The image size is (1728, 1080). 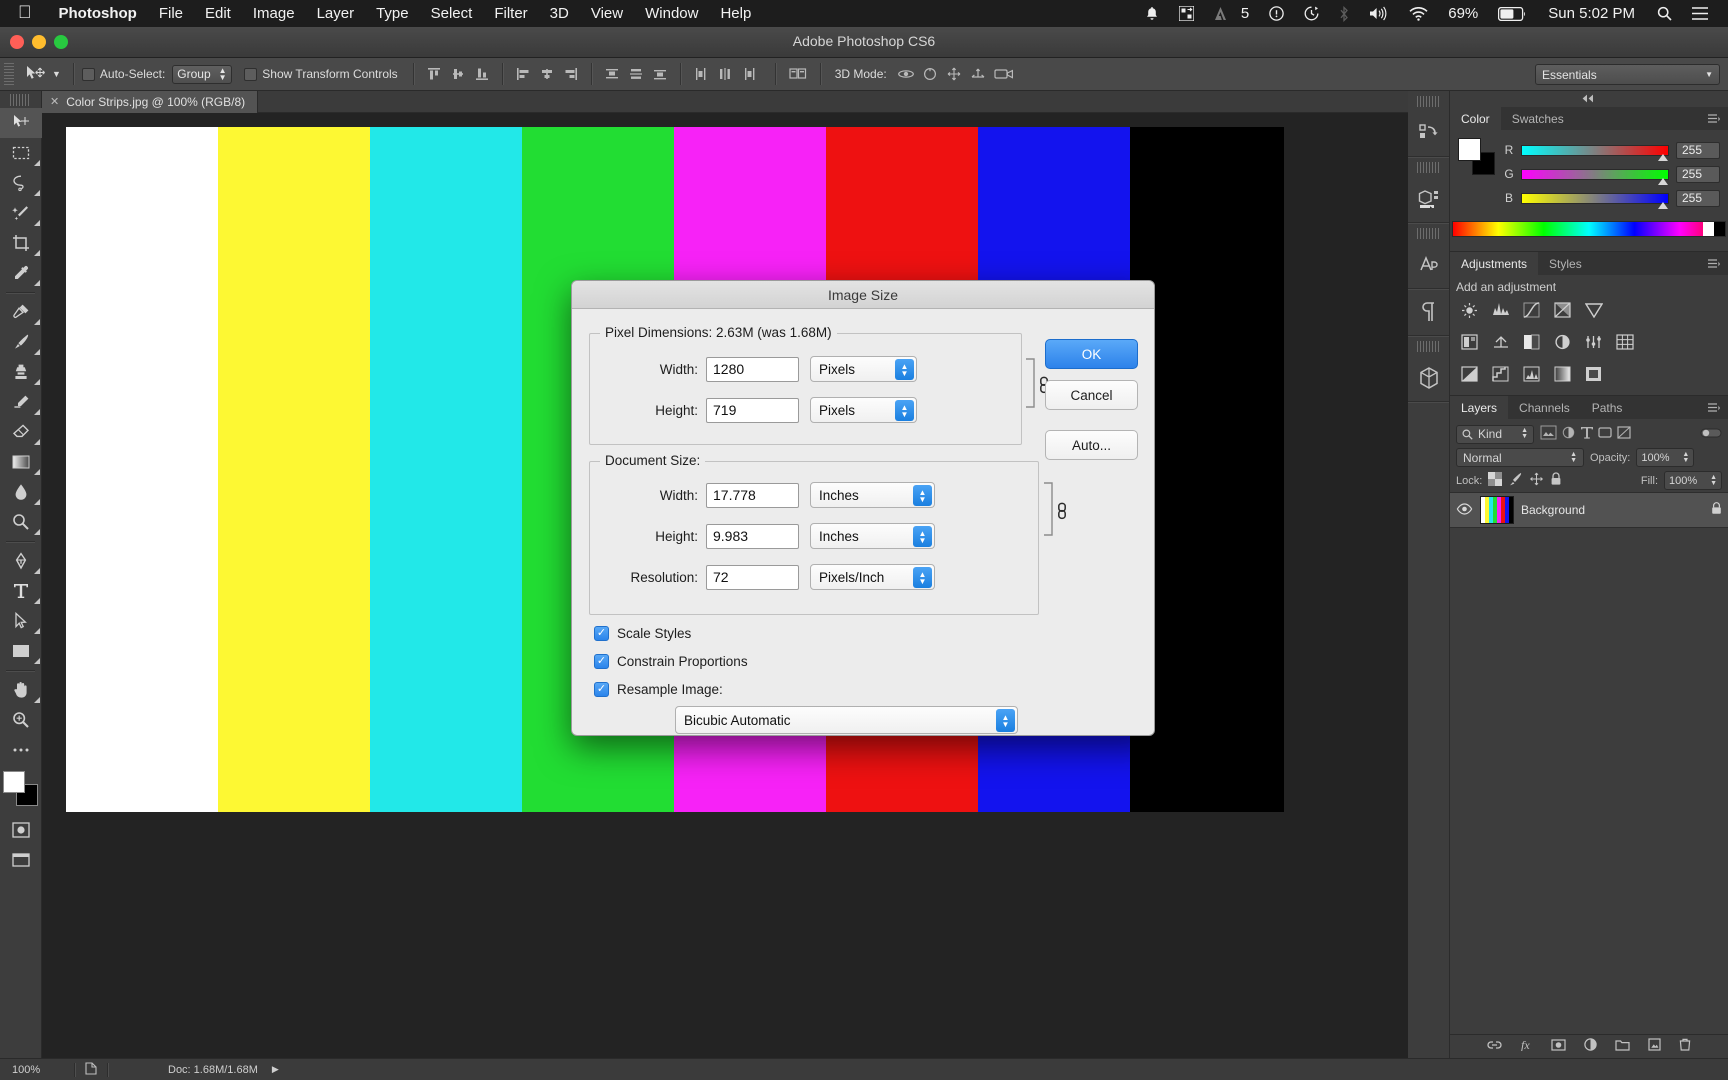 What do you see at coordinates (1553, 510) in the screenshot?
I see `layer-name-label: Background` at bounding box center [1553, 510].